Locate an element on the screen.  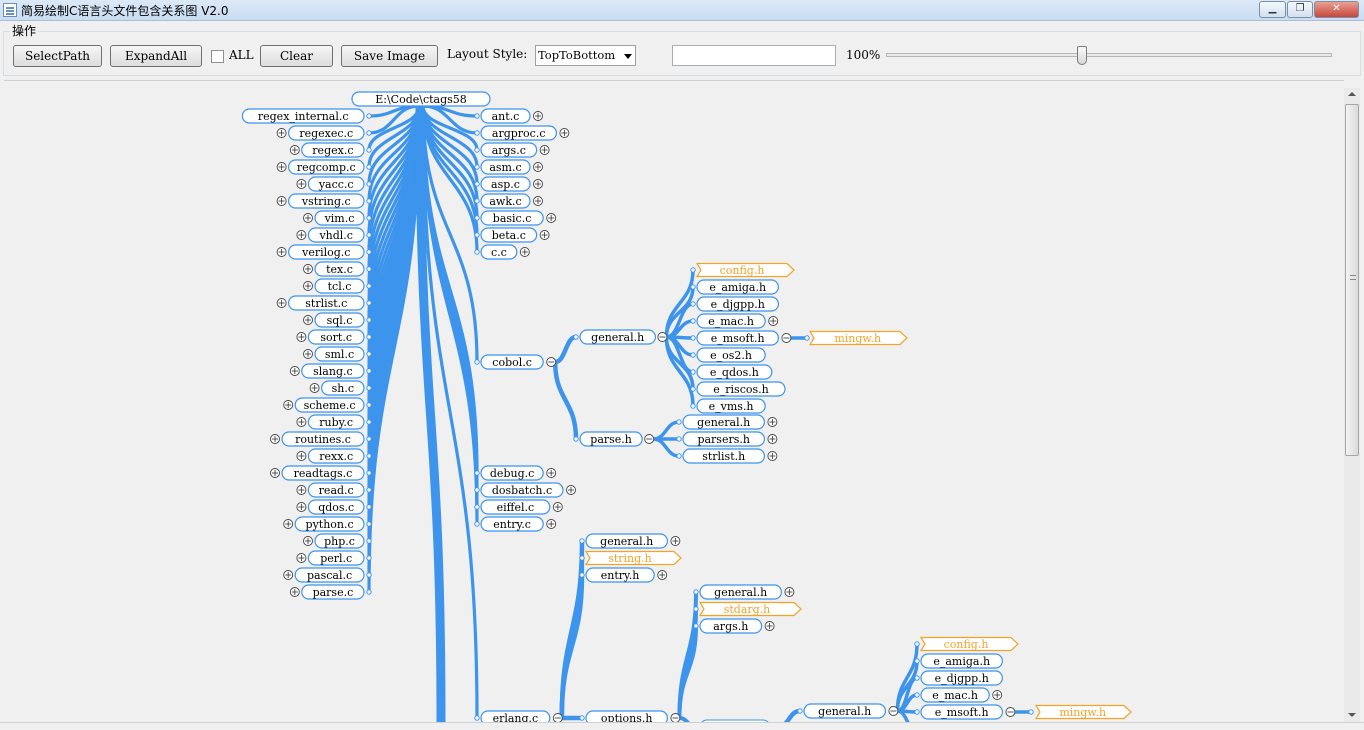
zoom-slider-thumb is located at coordinates (1082, 55).